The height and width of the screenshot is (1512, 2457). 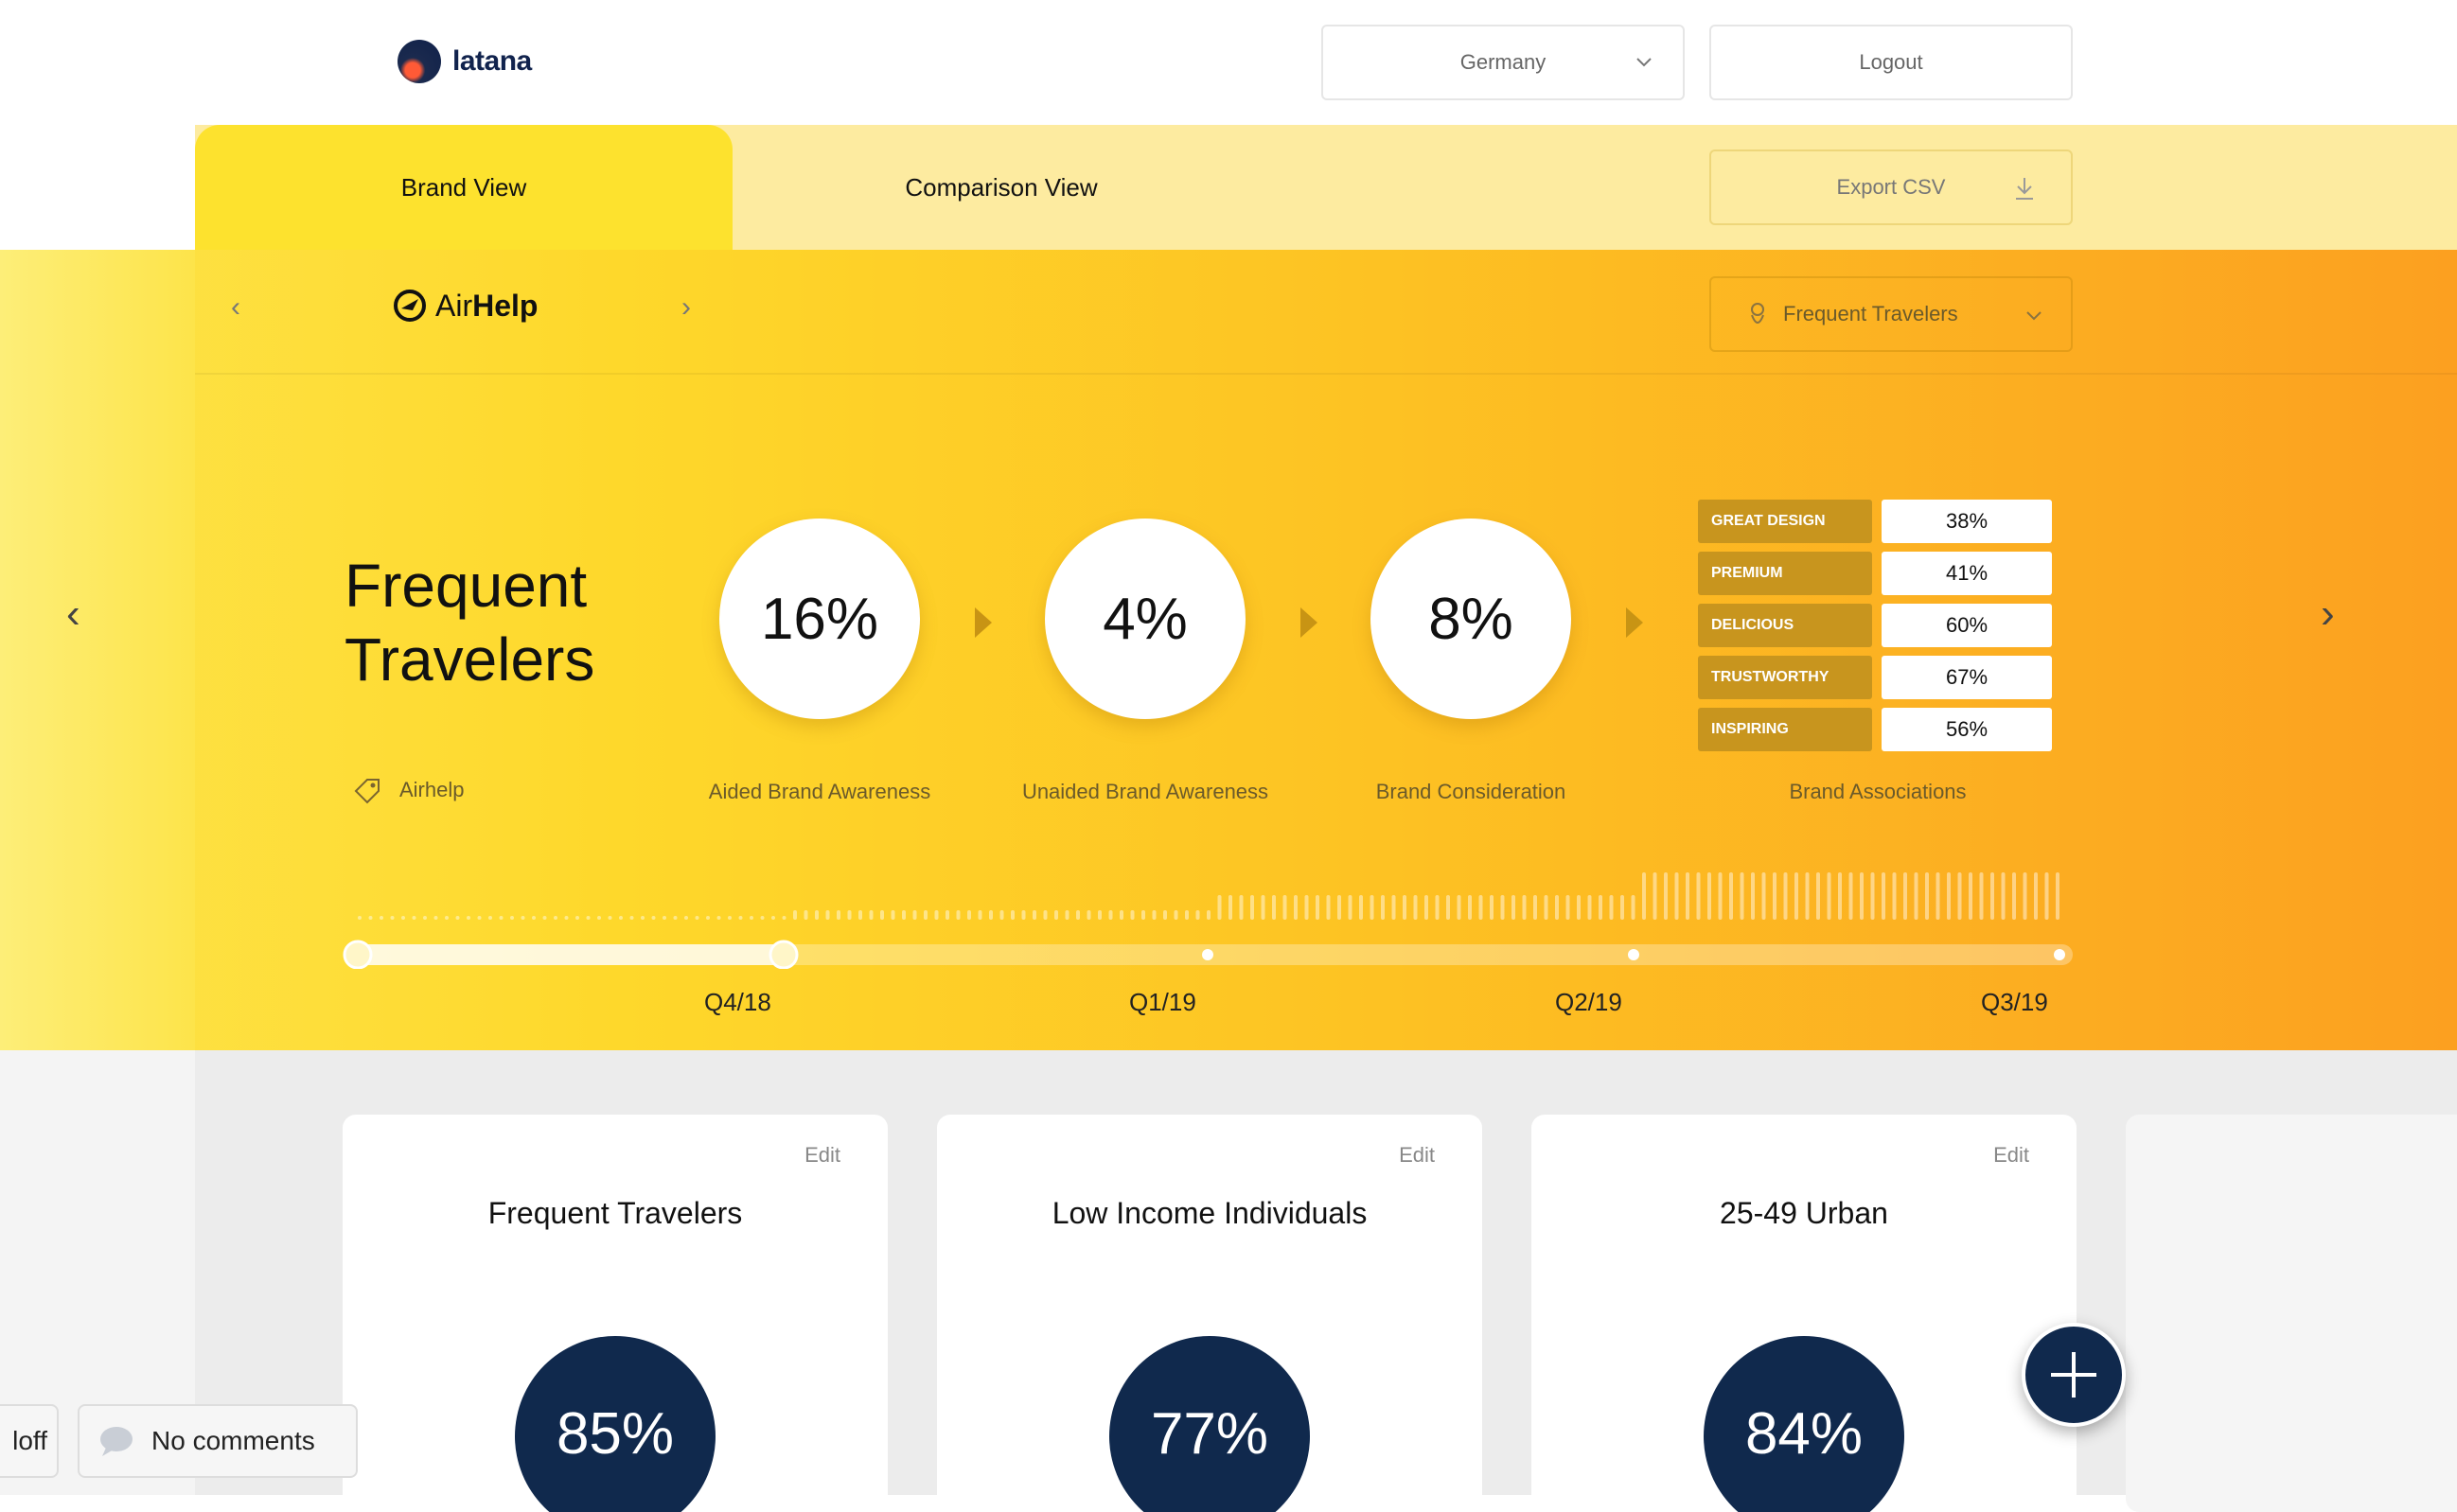 What do you see at coordinates (464, 187) in the screenshot?
I see `tab-brand-view: Brand View` at bounding box center [464, 187].